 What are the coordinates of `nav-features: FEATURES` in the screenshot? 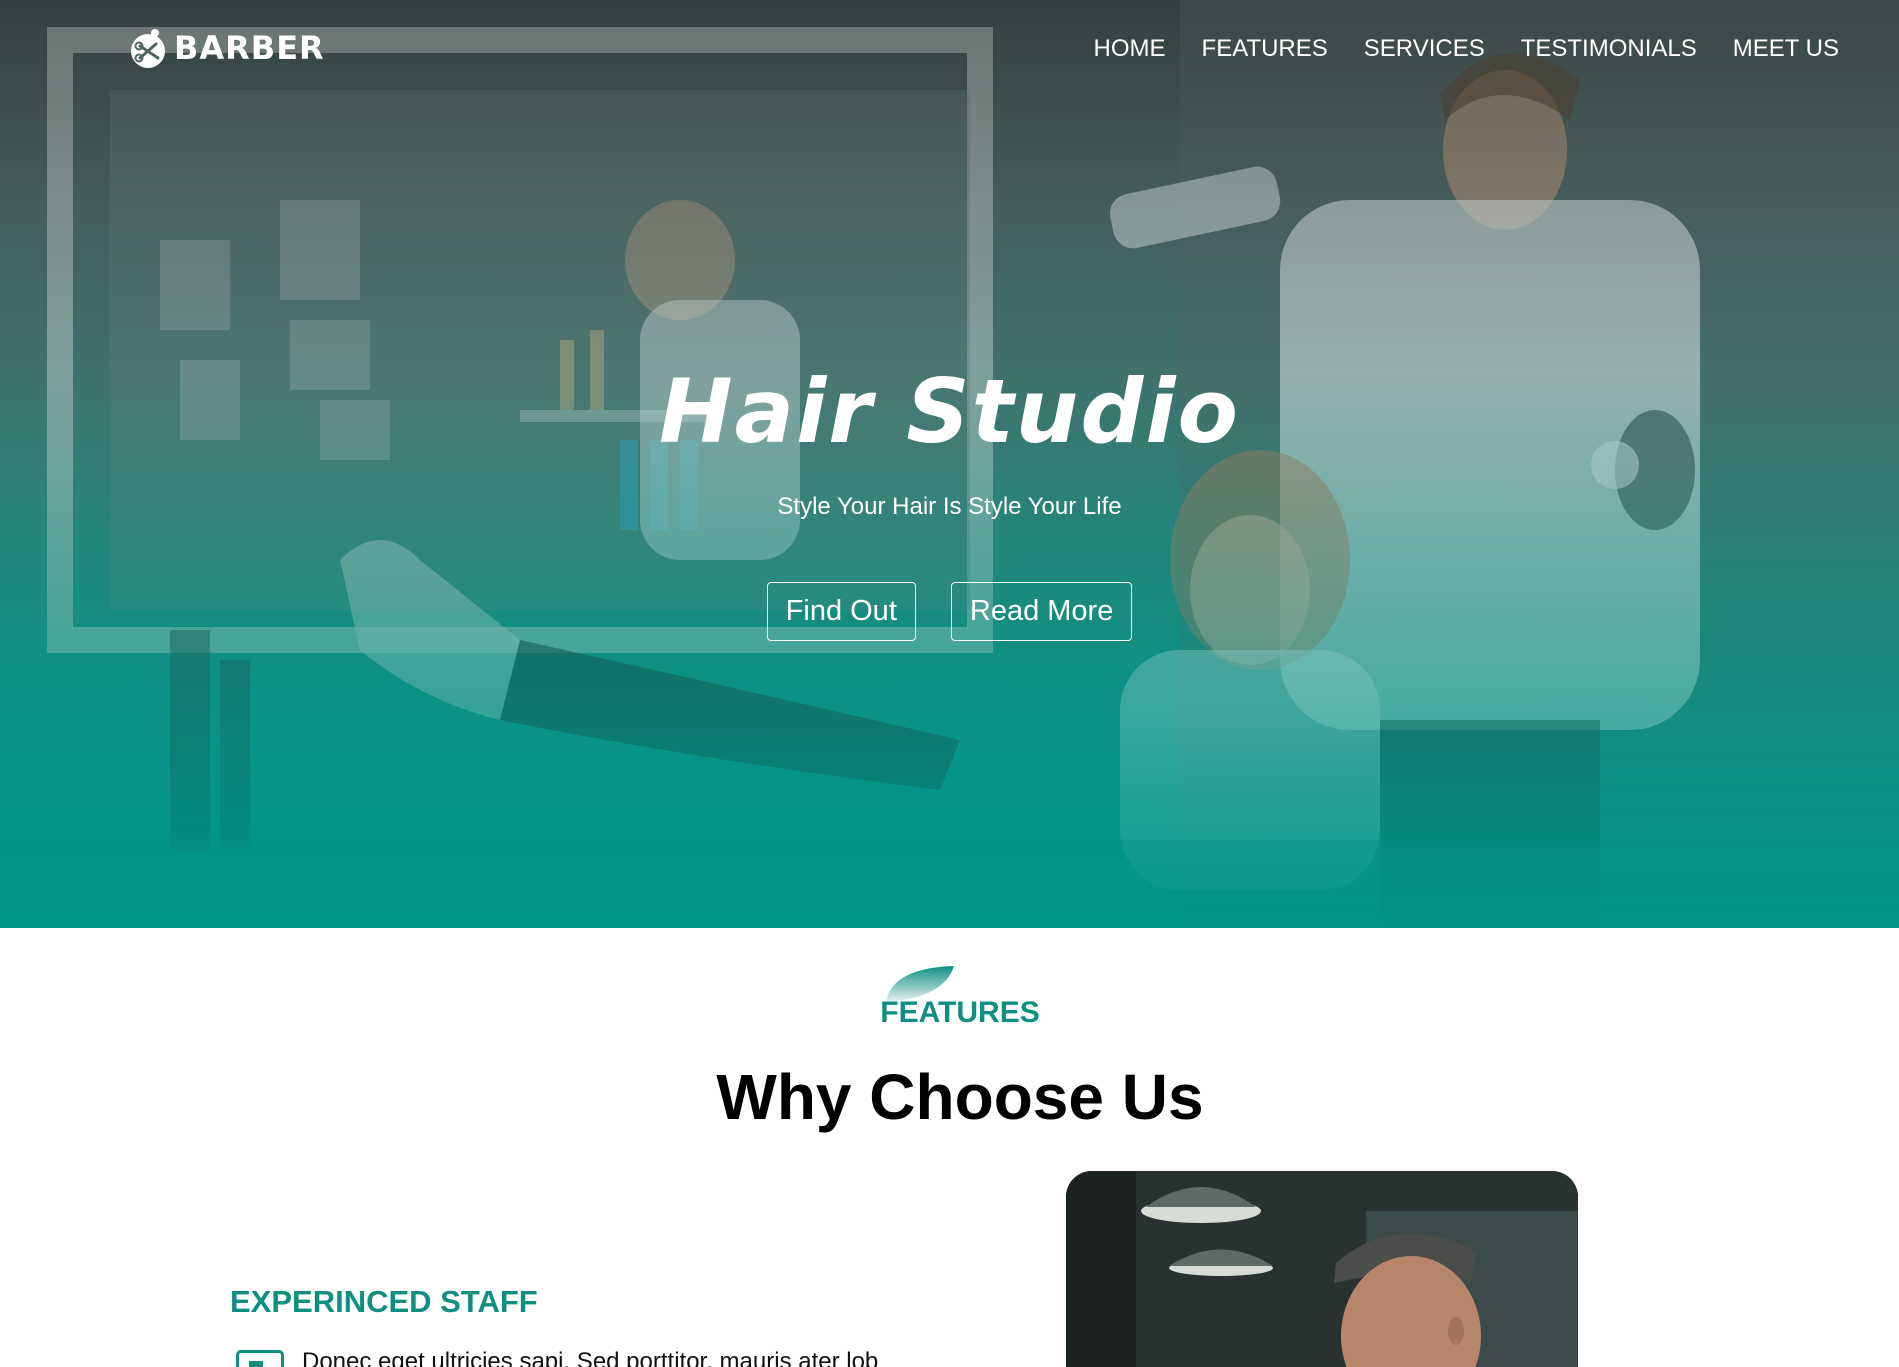 It's located at (1265, 49).